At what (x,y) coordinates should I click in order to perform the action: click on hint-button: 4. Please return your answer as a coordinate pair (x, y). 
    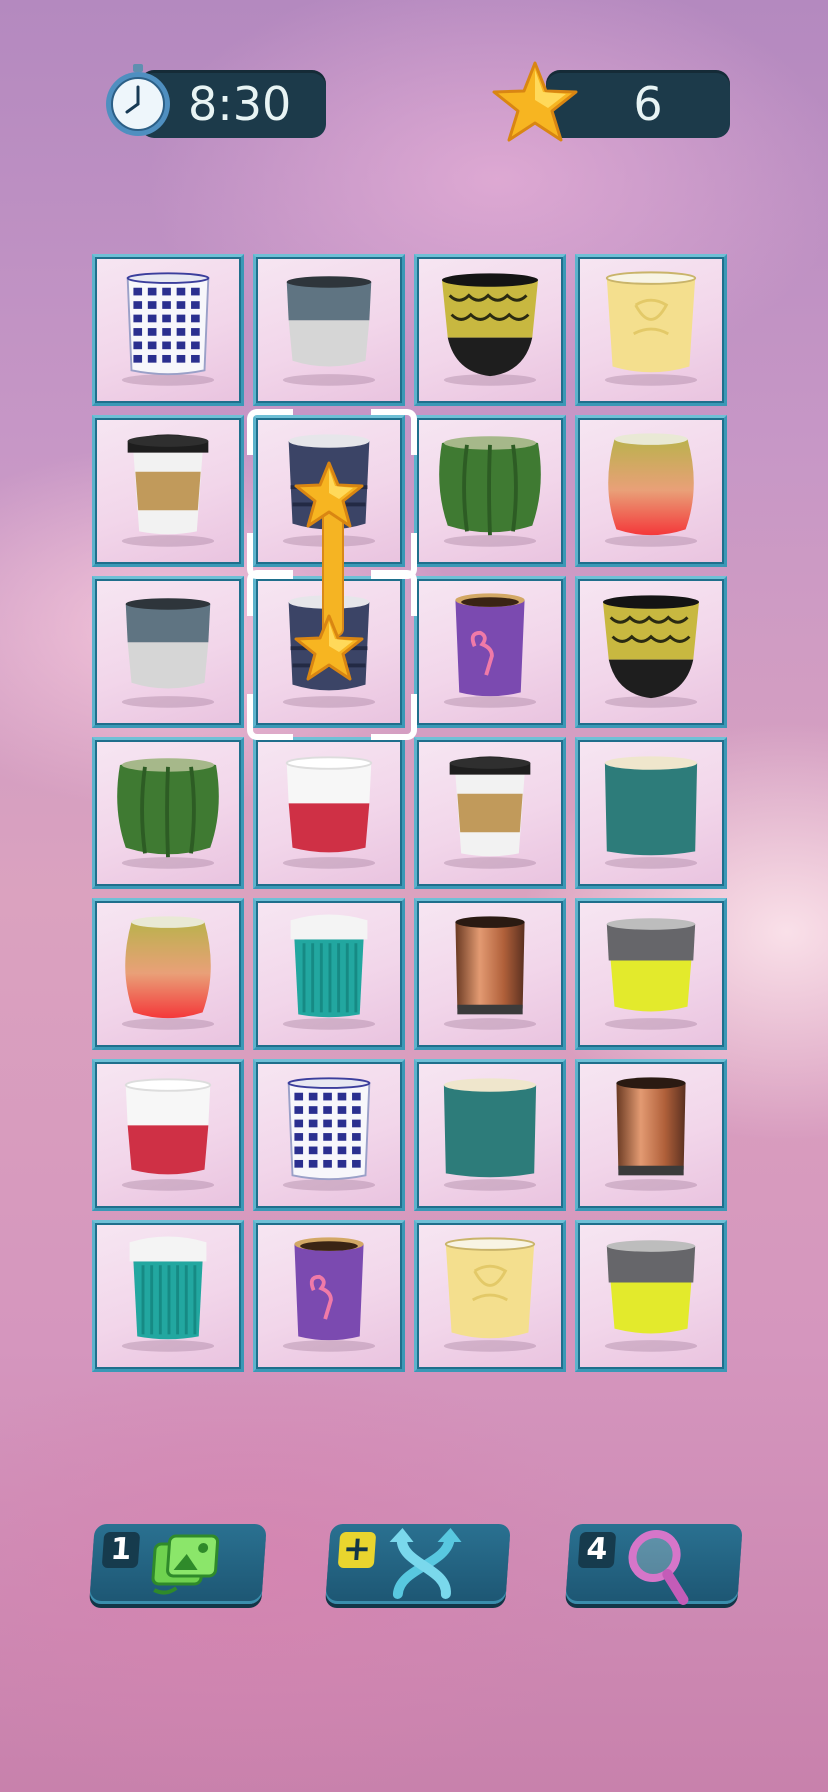
    Looking at the image, I should click on (654, 1564).